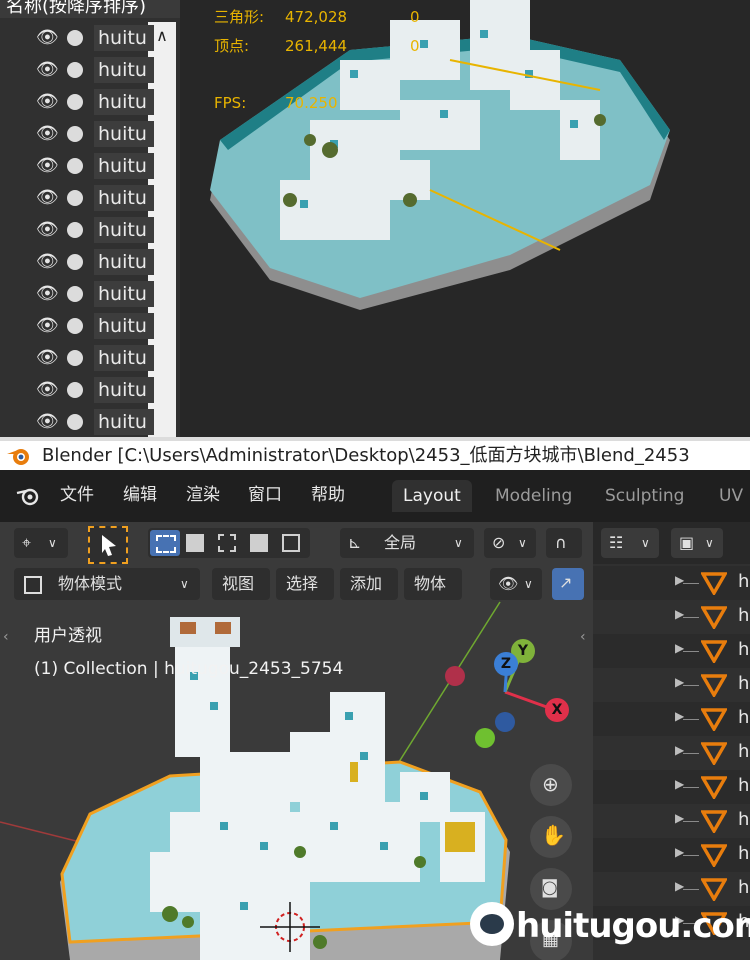 This screenshot has width=750, height=960. Describe the element at coordinates (93, 9) in the screenshot. I see `outliner-column-header: 名称(按降序排序)` at that location.